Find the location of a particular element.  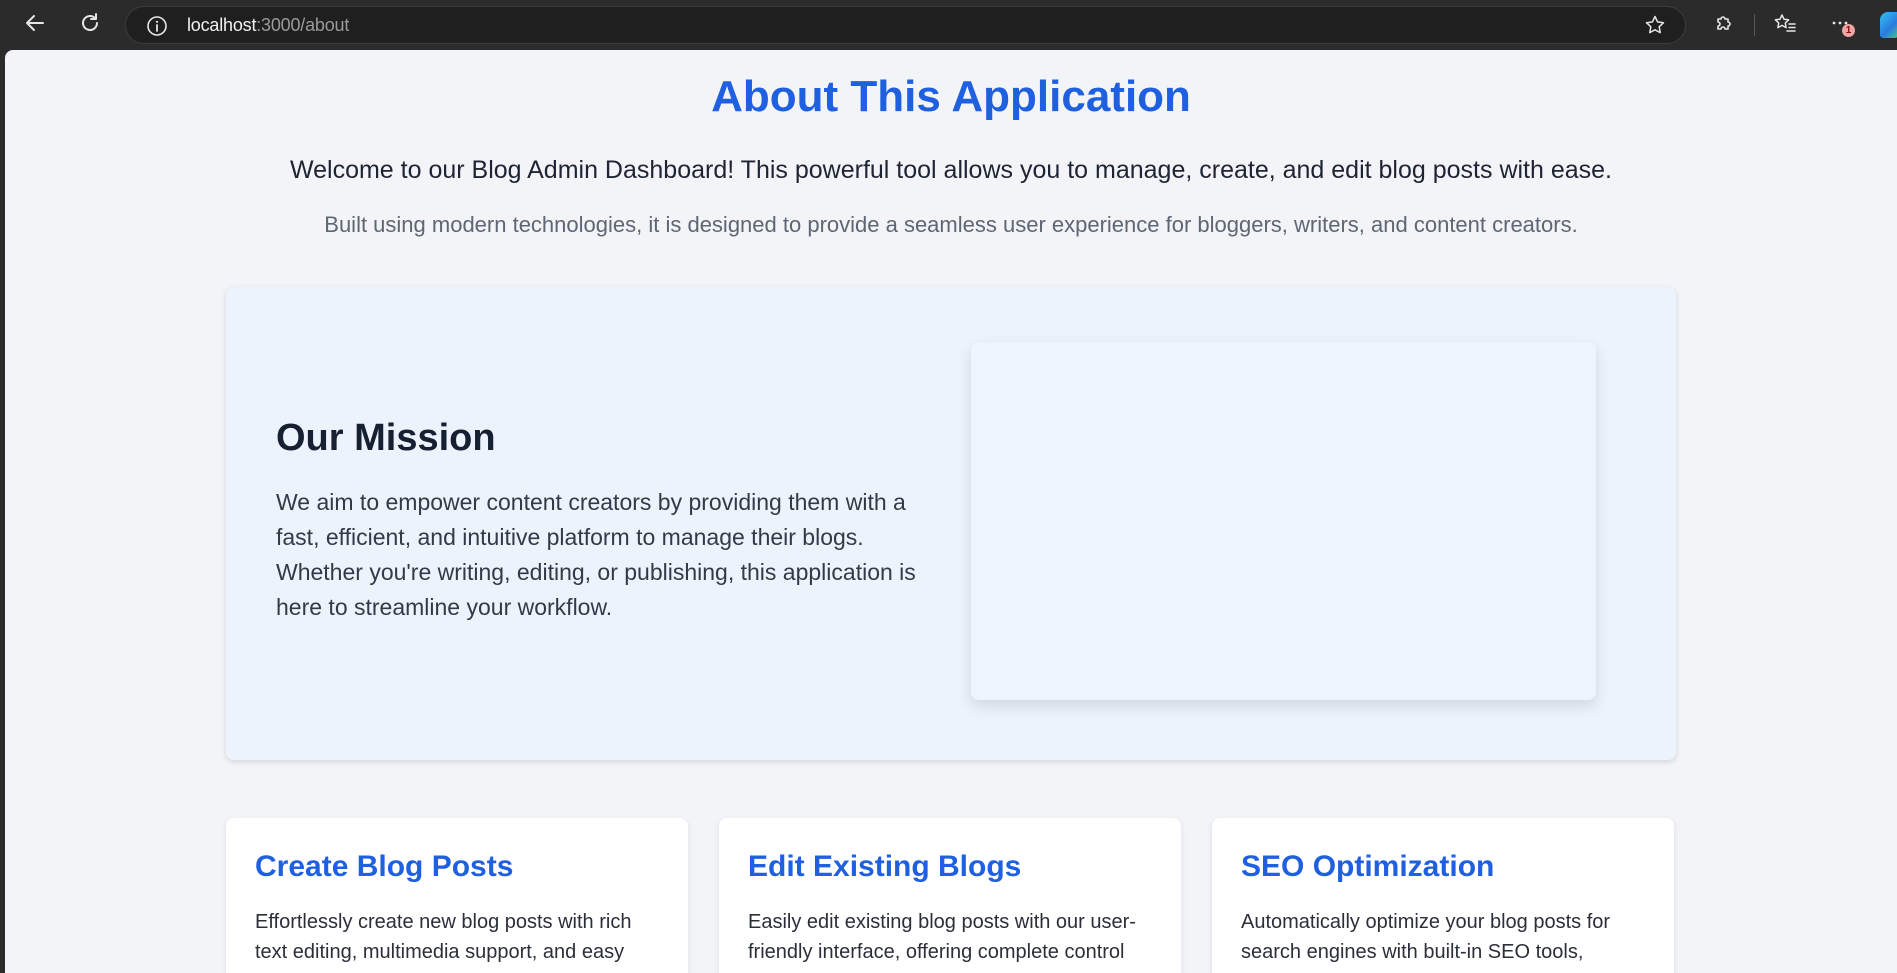

favorites-button is located at coordinates (1785, 25).